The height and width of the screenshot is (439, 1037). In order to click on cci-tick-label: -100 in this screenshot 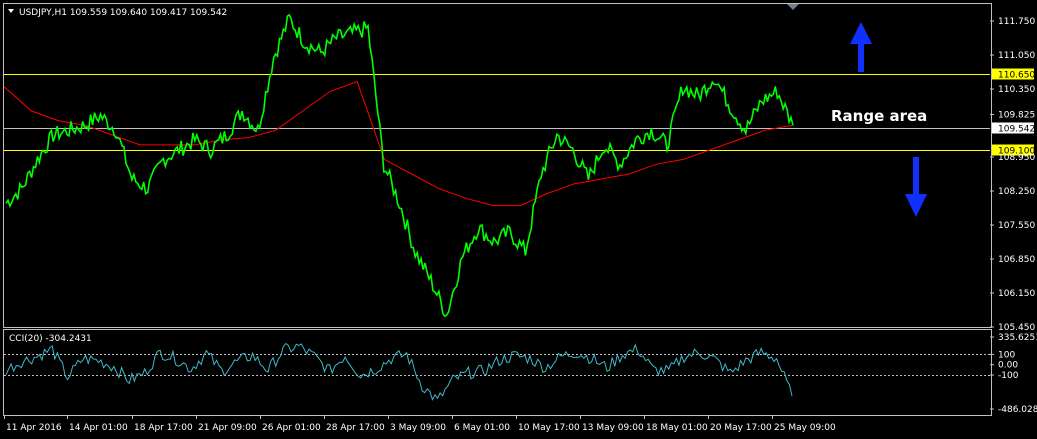, I will do `click(1008, 376)`.